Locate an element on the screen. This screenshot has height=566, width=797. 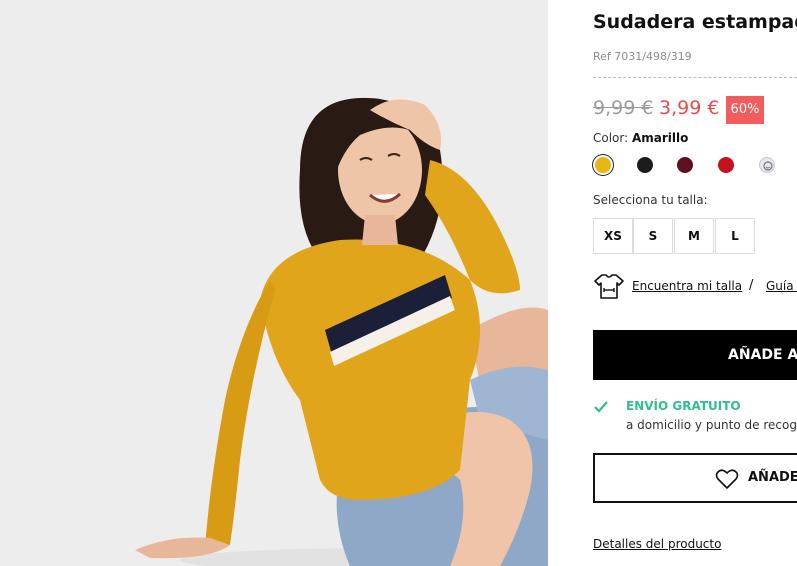
color-label: Color: is located at coordinates (611, 138).